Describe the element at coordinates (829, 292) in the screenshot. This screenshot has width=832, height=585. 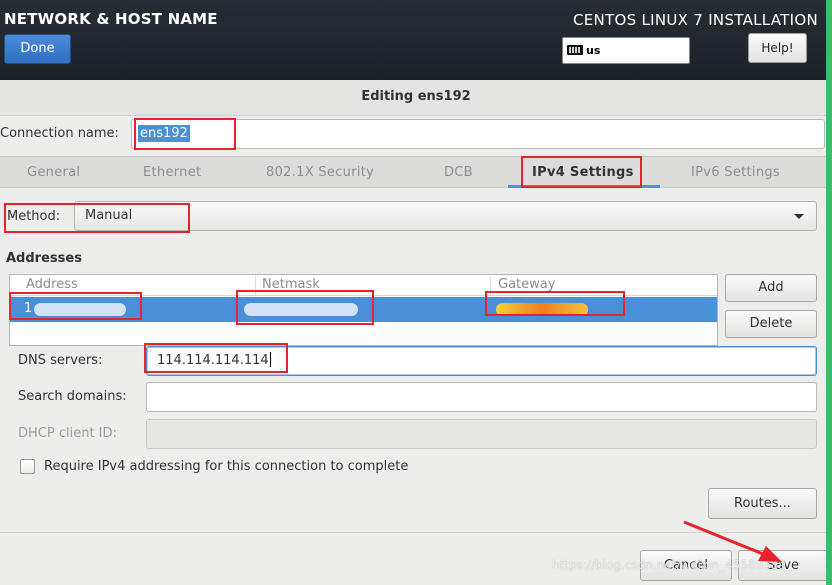
I see `window-edge-strip` at that location.